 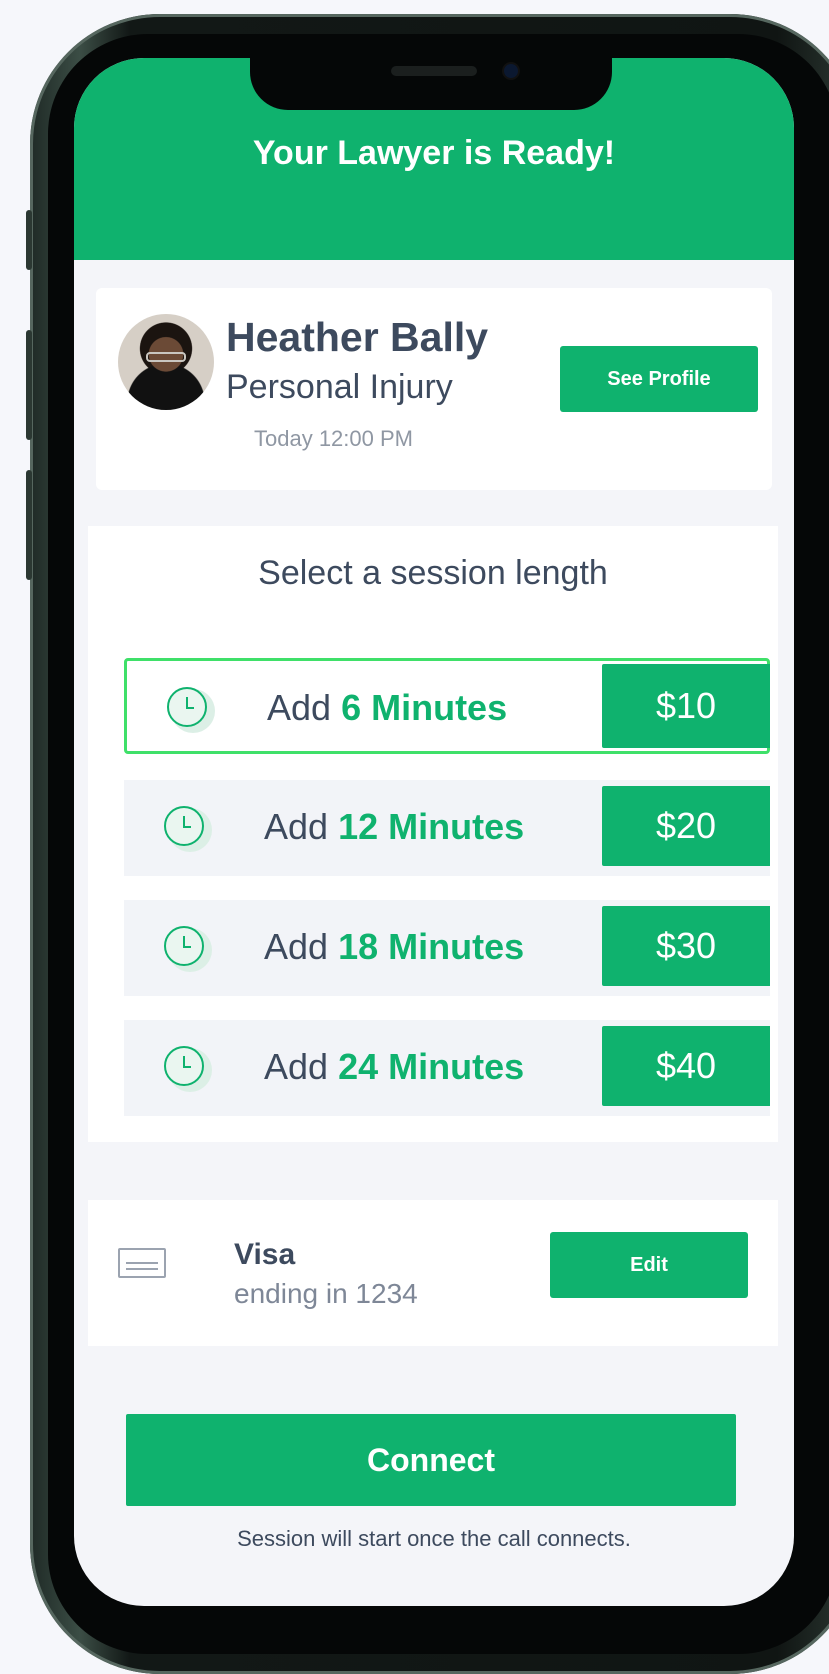 I want to click on option-minutes: 18 Minutes, so click(x=431, y=946).